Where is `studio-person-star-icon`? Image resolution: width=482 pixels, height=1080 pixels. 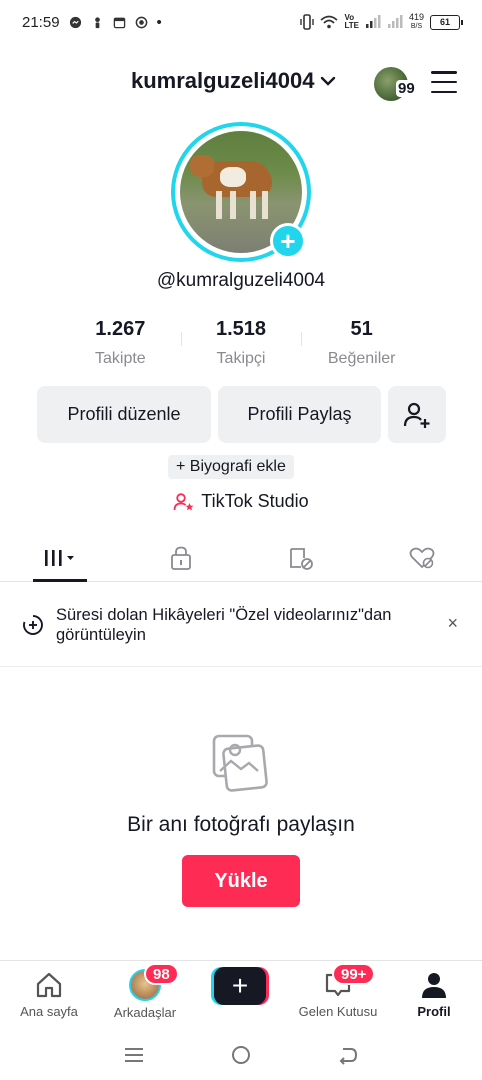 studio-person-star-icon is located at coordinates (183, 501).